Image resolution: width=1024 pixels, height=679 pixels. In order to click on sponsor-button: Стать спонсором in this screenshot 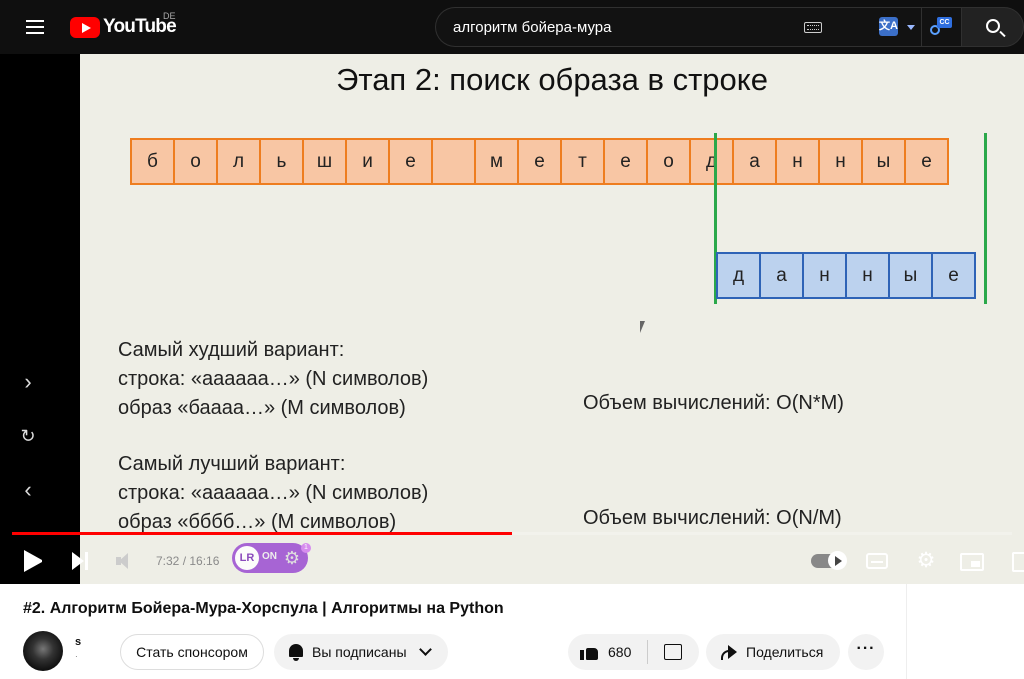, I will do `click(192, 652)`.